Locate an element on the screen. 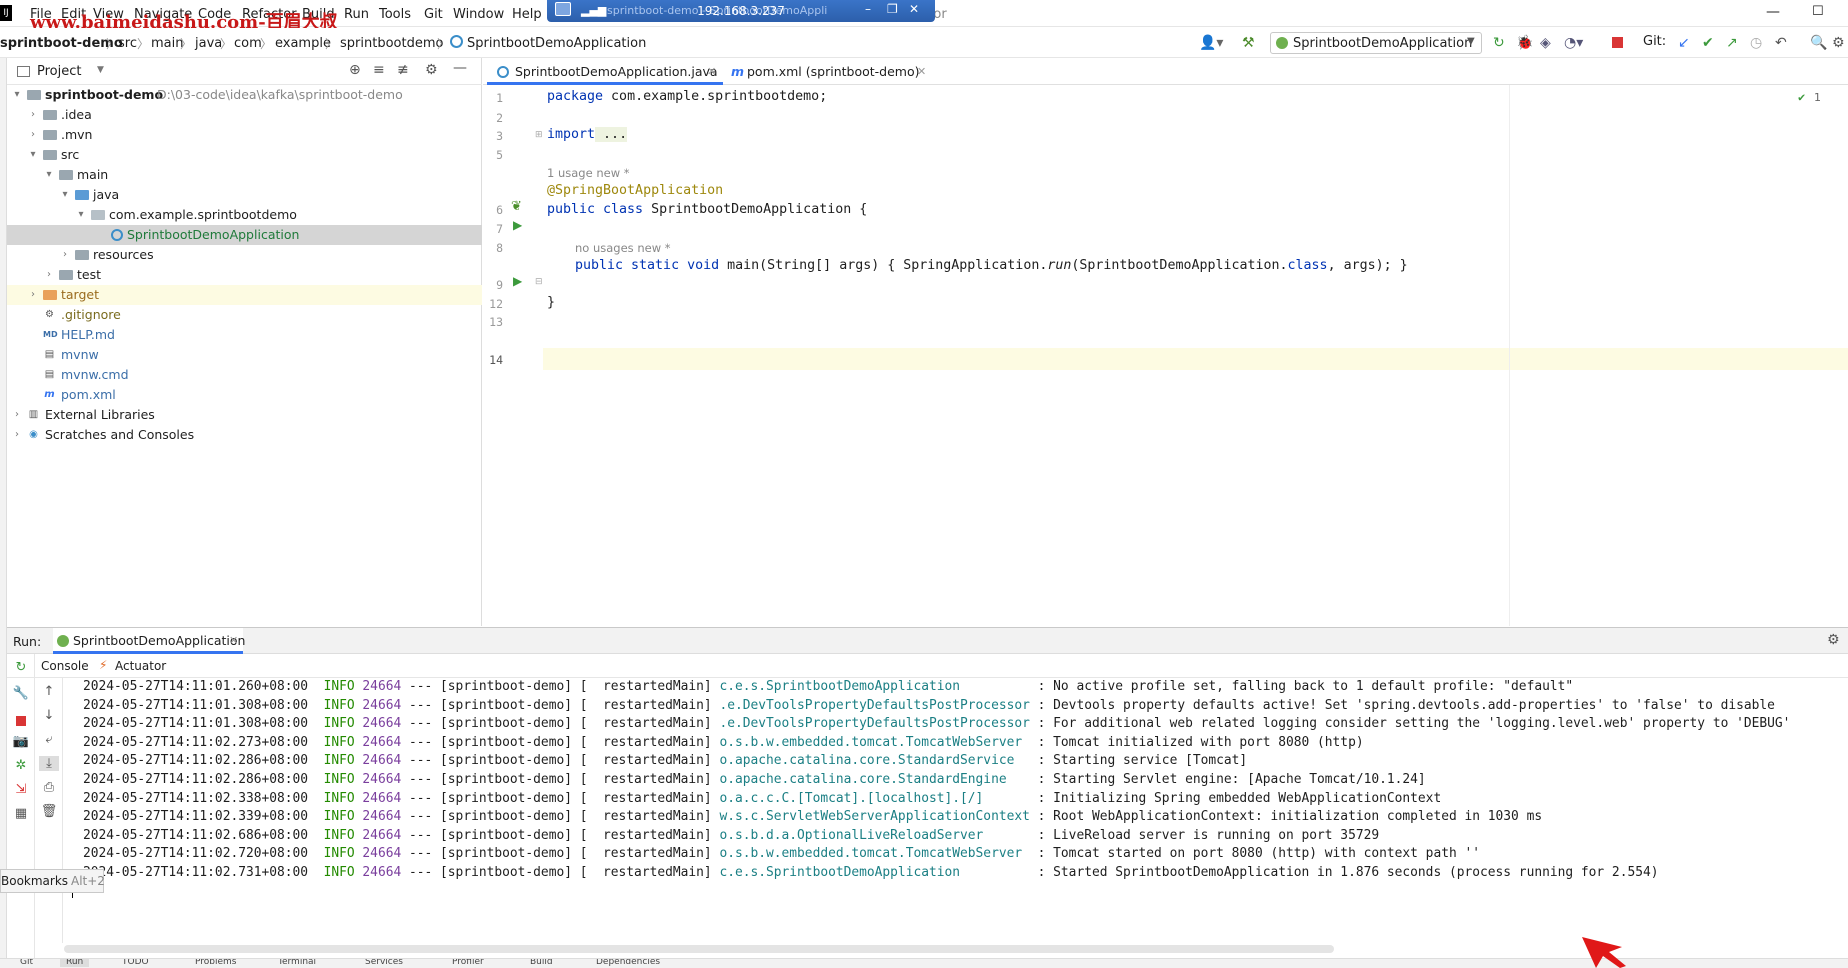 This screenshot has width=1848, height=968. rerun-icon: ↻ is located at coordinates (1499, 43).